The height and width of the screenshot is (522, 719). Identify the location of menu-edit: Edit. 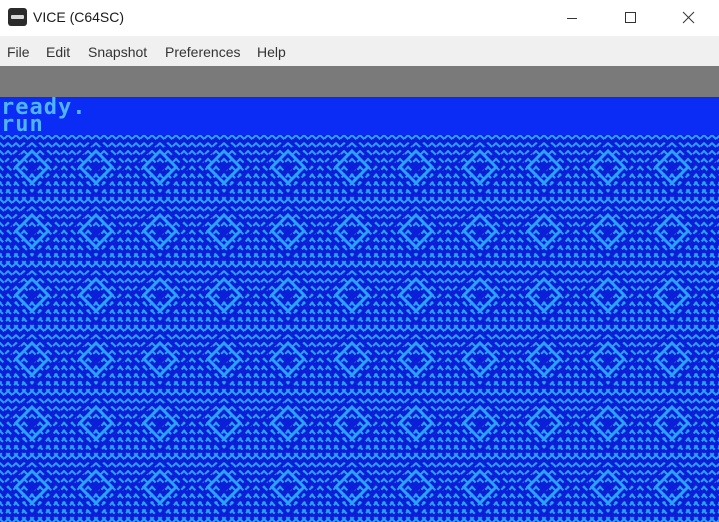
(58, 52).